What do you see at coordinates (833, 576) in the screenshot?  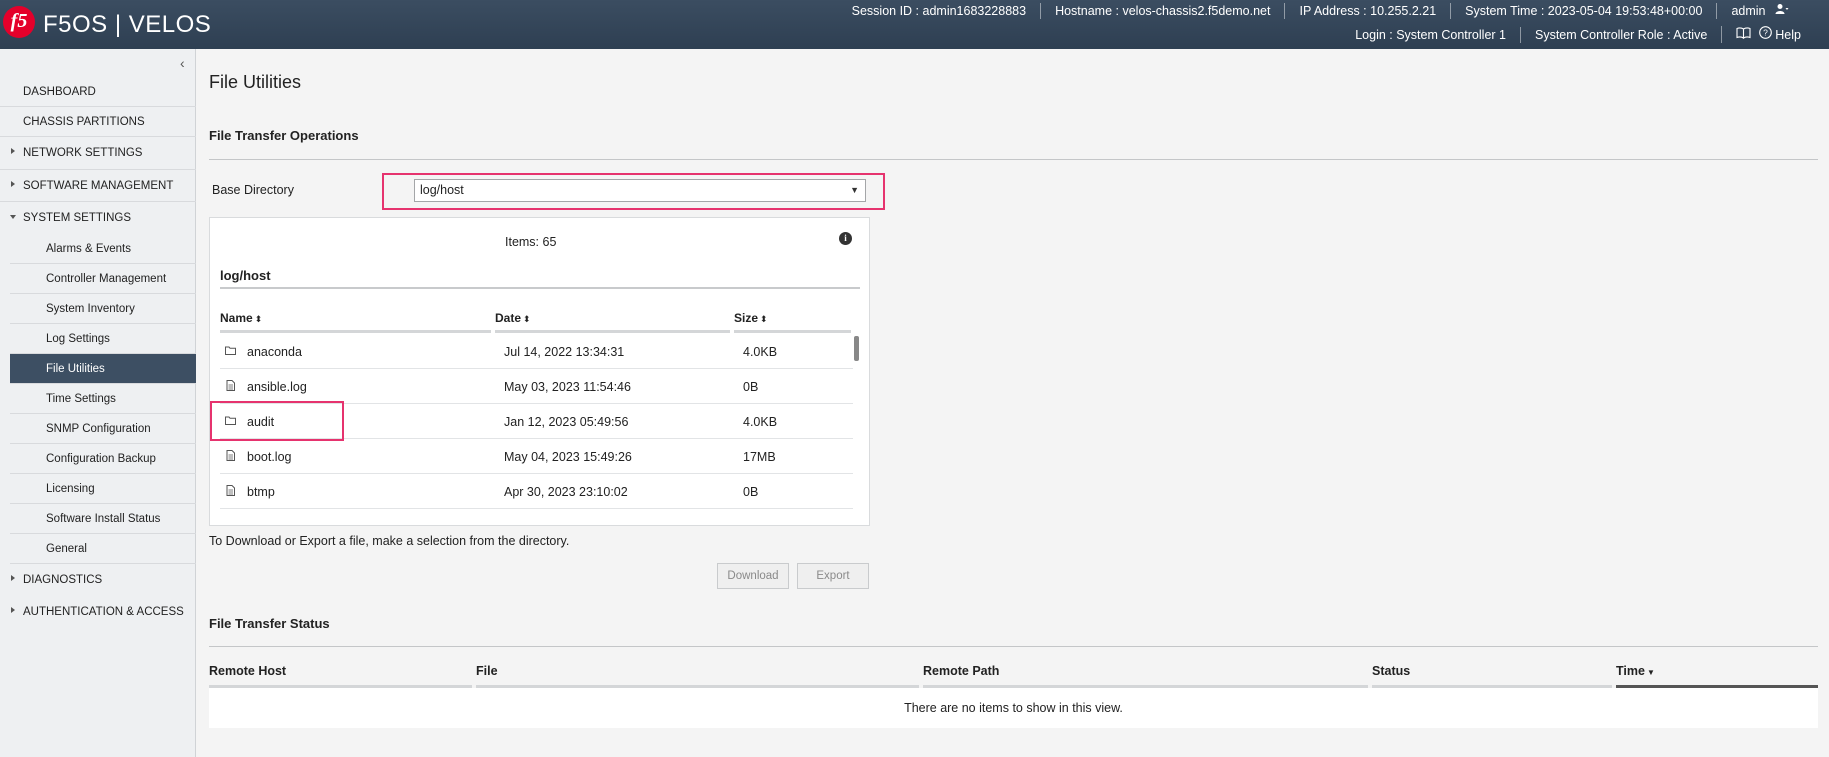 I see `export-button: Export` at bounding box center [833, 576].